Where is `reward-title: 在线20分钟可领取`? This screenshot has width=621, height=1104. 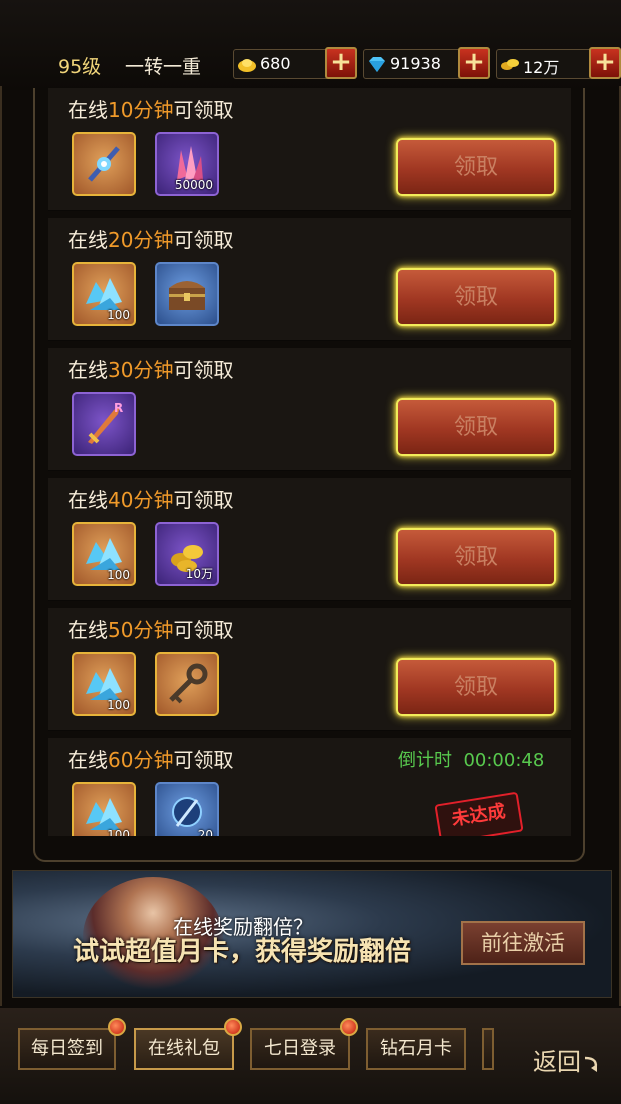 reward-title: 在线20分钟可领取 is located at coordinates (151, 240).